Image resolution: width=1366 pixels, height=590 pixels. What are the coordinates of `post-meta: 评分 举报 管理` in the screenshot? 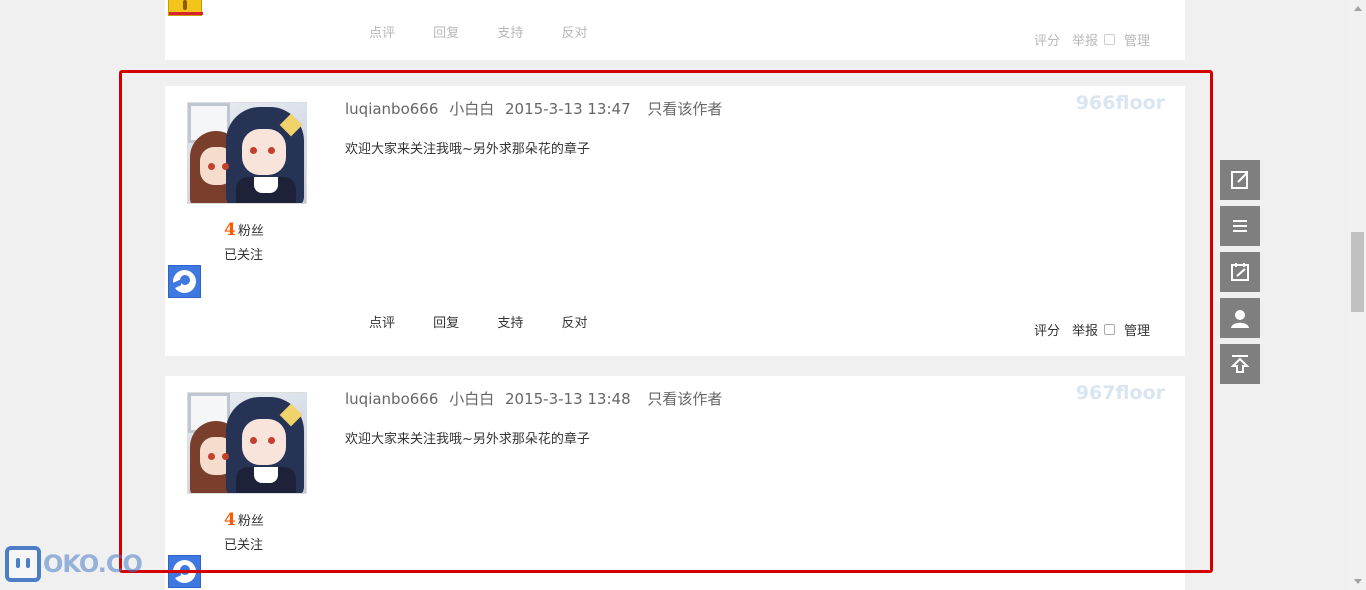 It's located at (1086, 39).